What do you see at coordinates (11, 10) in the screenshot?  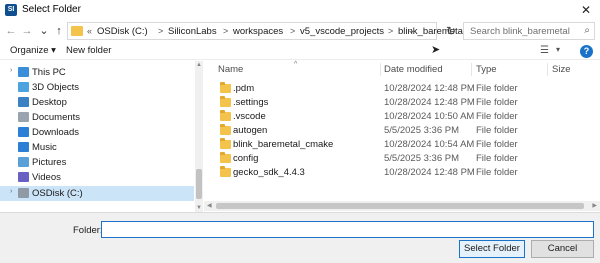 I see `app-icon: SI` at bounding box center [11, 10].